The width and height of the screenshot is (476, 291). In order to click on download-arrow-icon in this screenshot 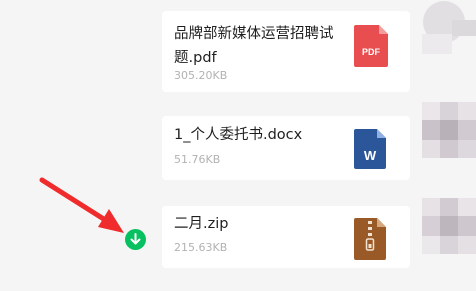, I will do `click(135, 239)`.